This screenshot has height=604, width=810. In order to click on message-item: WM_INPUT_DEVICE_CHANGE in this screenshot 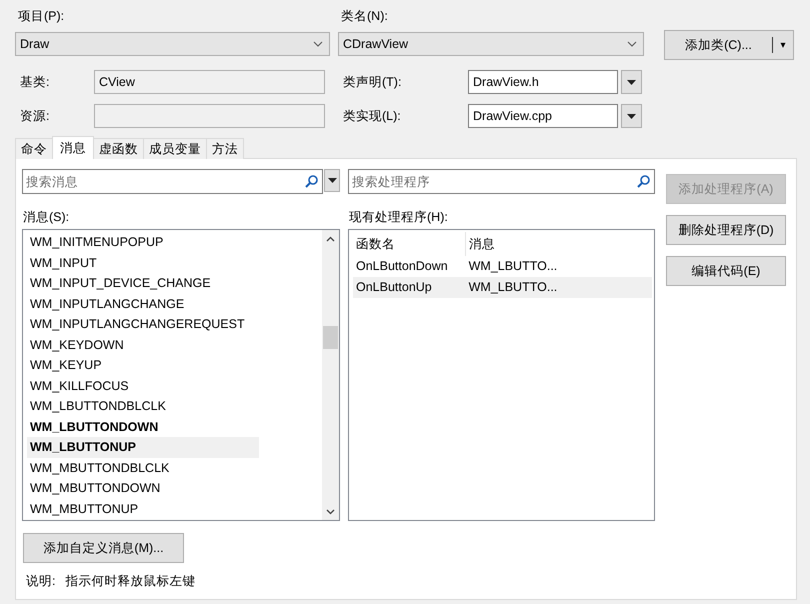, I will do `click(143, 283)`.